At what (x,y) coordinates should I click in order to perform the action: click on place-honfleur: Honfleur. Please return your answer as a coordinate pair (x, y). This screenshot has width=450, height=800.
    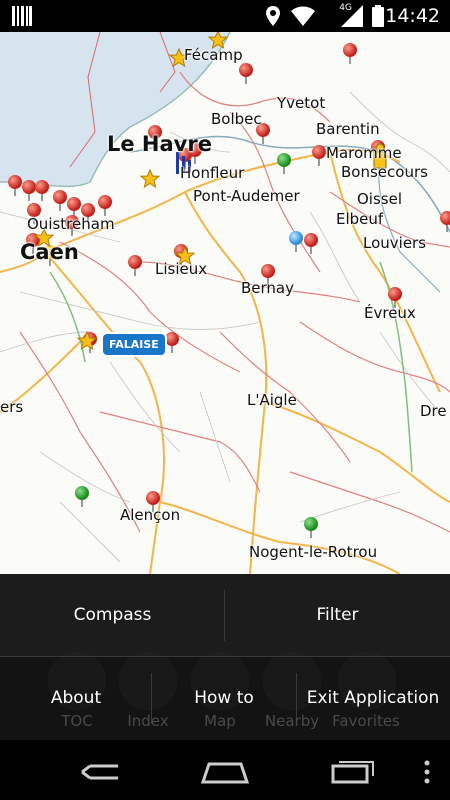
    Looking at the image, I should click on (212, 173).